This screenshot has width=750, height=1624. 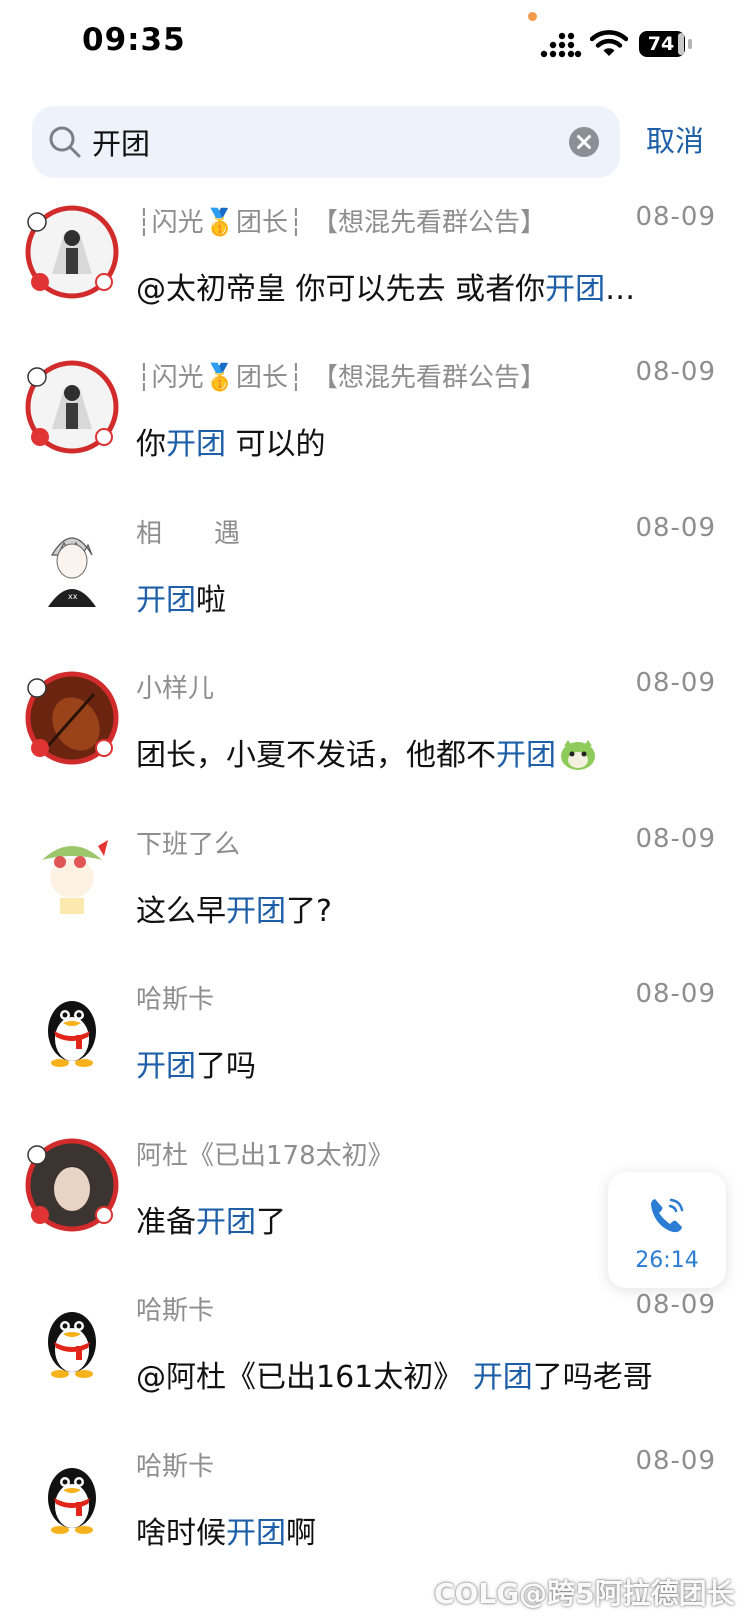 I want to click on message-snippet: 开团了吗, so click(x=416, y=1063).